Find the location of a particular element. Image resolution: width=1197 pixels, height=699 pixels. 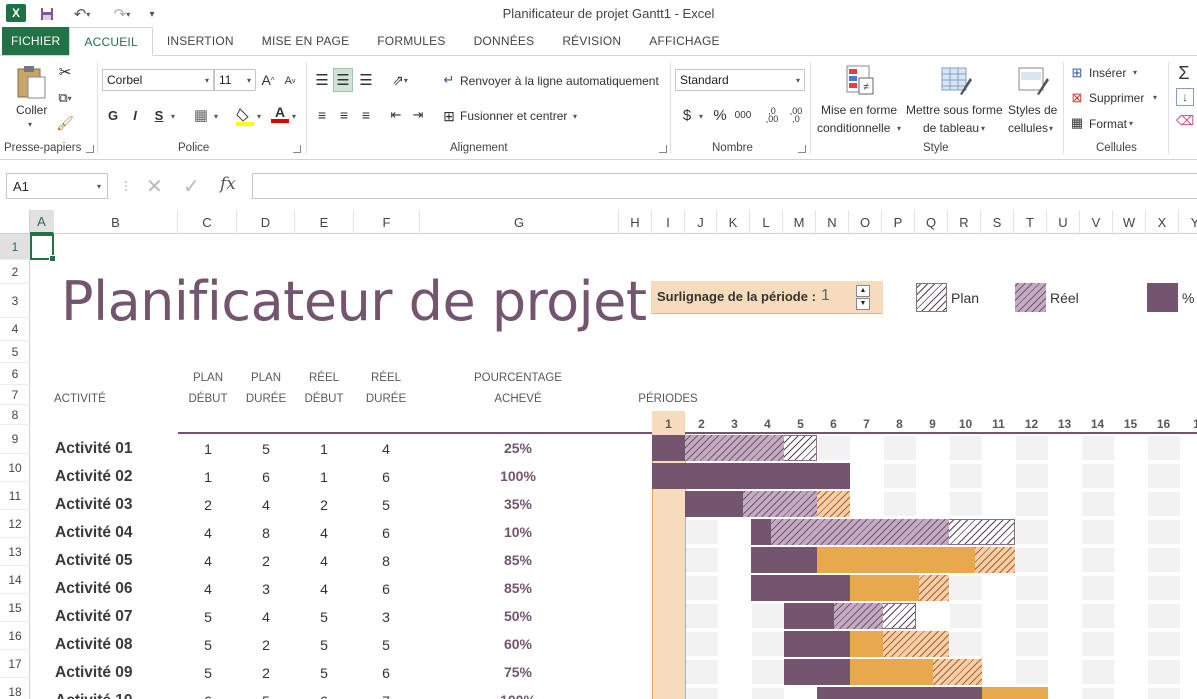

align-right-icon: ≡ is located at coordinates (366, 115).